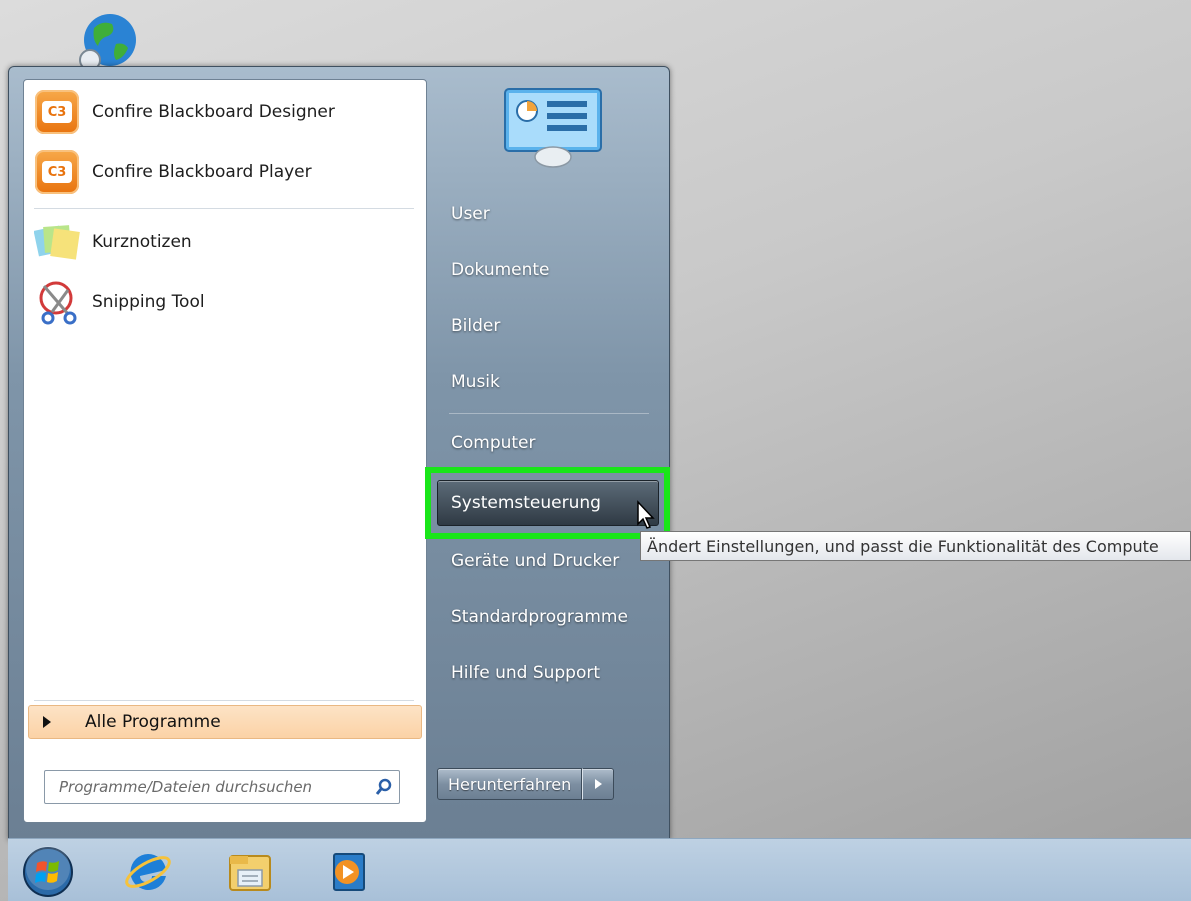  Describe the element at coordinates (550, 326) in the screenshot. I see `places-item-bilder: Bilder` at that location.